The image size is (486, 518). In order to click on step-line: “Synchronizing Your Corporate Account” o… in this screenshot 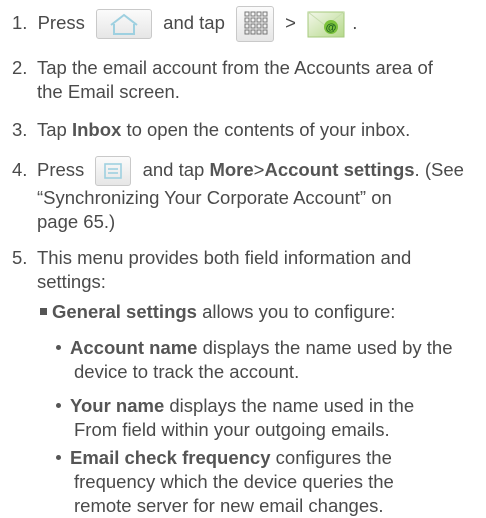, I will do `click(214, 197)`.